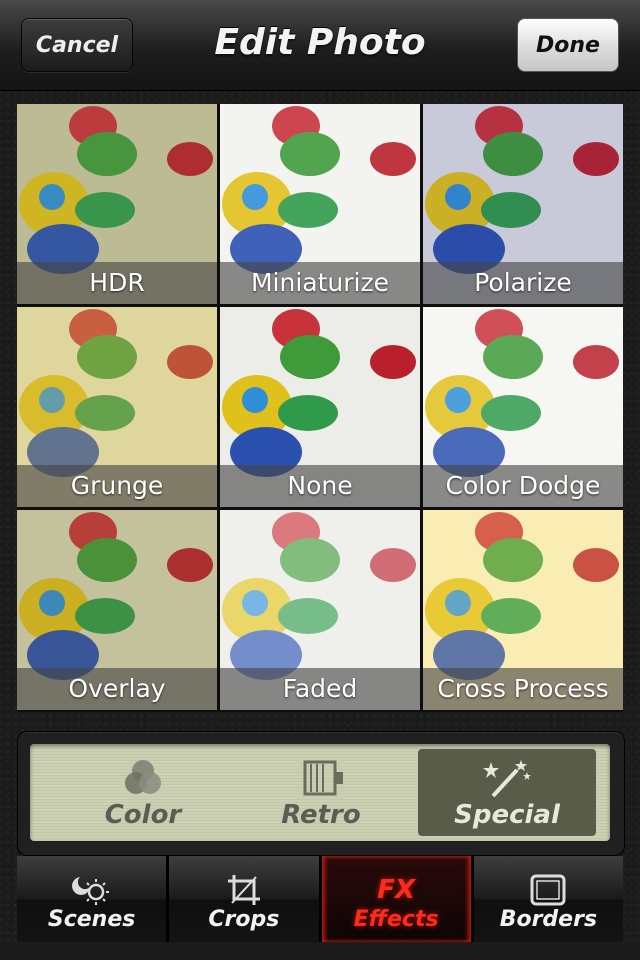 The width and height of the screenshot is (640, 960). I want to click on tab-effects: FX Effects, so click(396, 899).